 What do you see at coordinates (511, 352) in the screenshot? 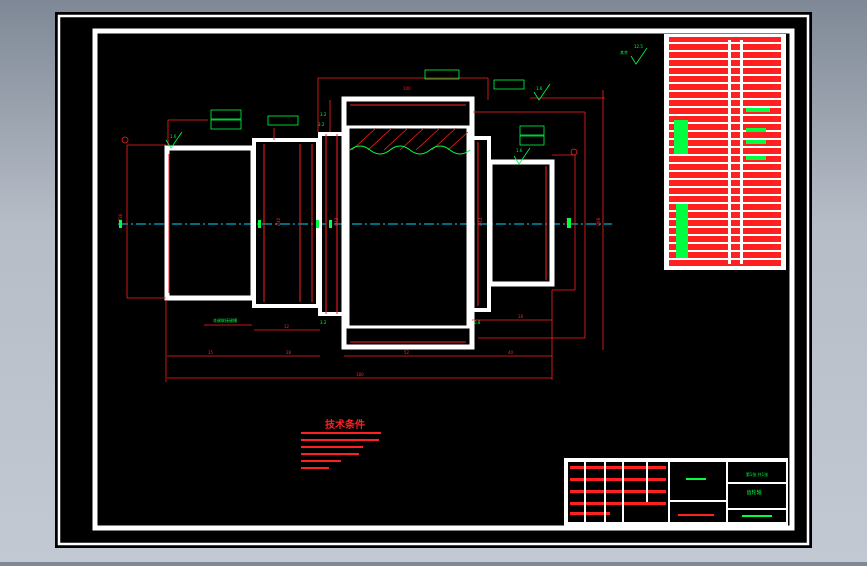
I see `svg-text: 40` at bounding box center [511, 352].